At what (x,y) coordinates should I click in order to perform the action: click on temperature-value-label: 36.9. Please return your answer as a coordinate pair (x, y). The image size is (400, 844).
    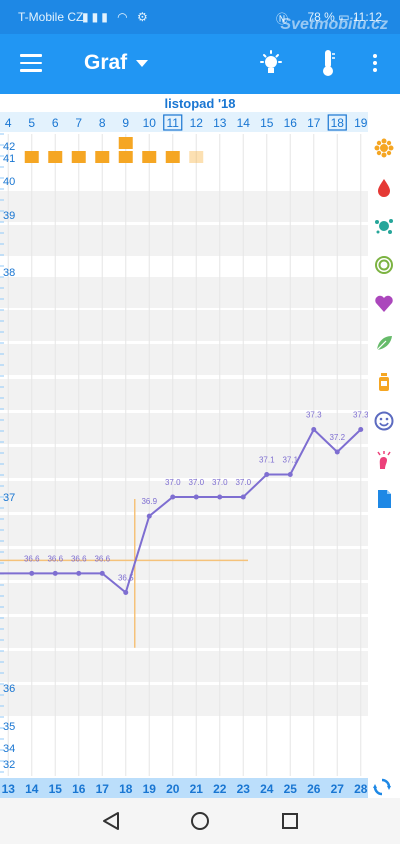
    Looking at the image, I should click on (149, 501).